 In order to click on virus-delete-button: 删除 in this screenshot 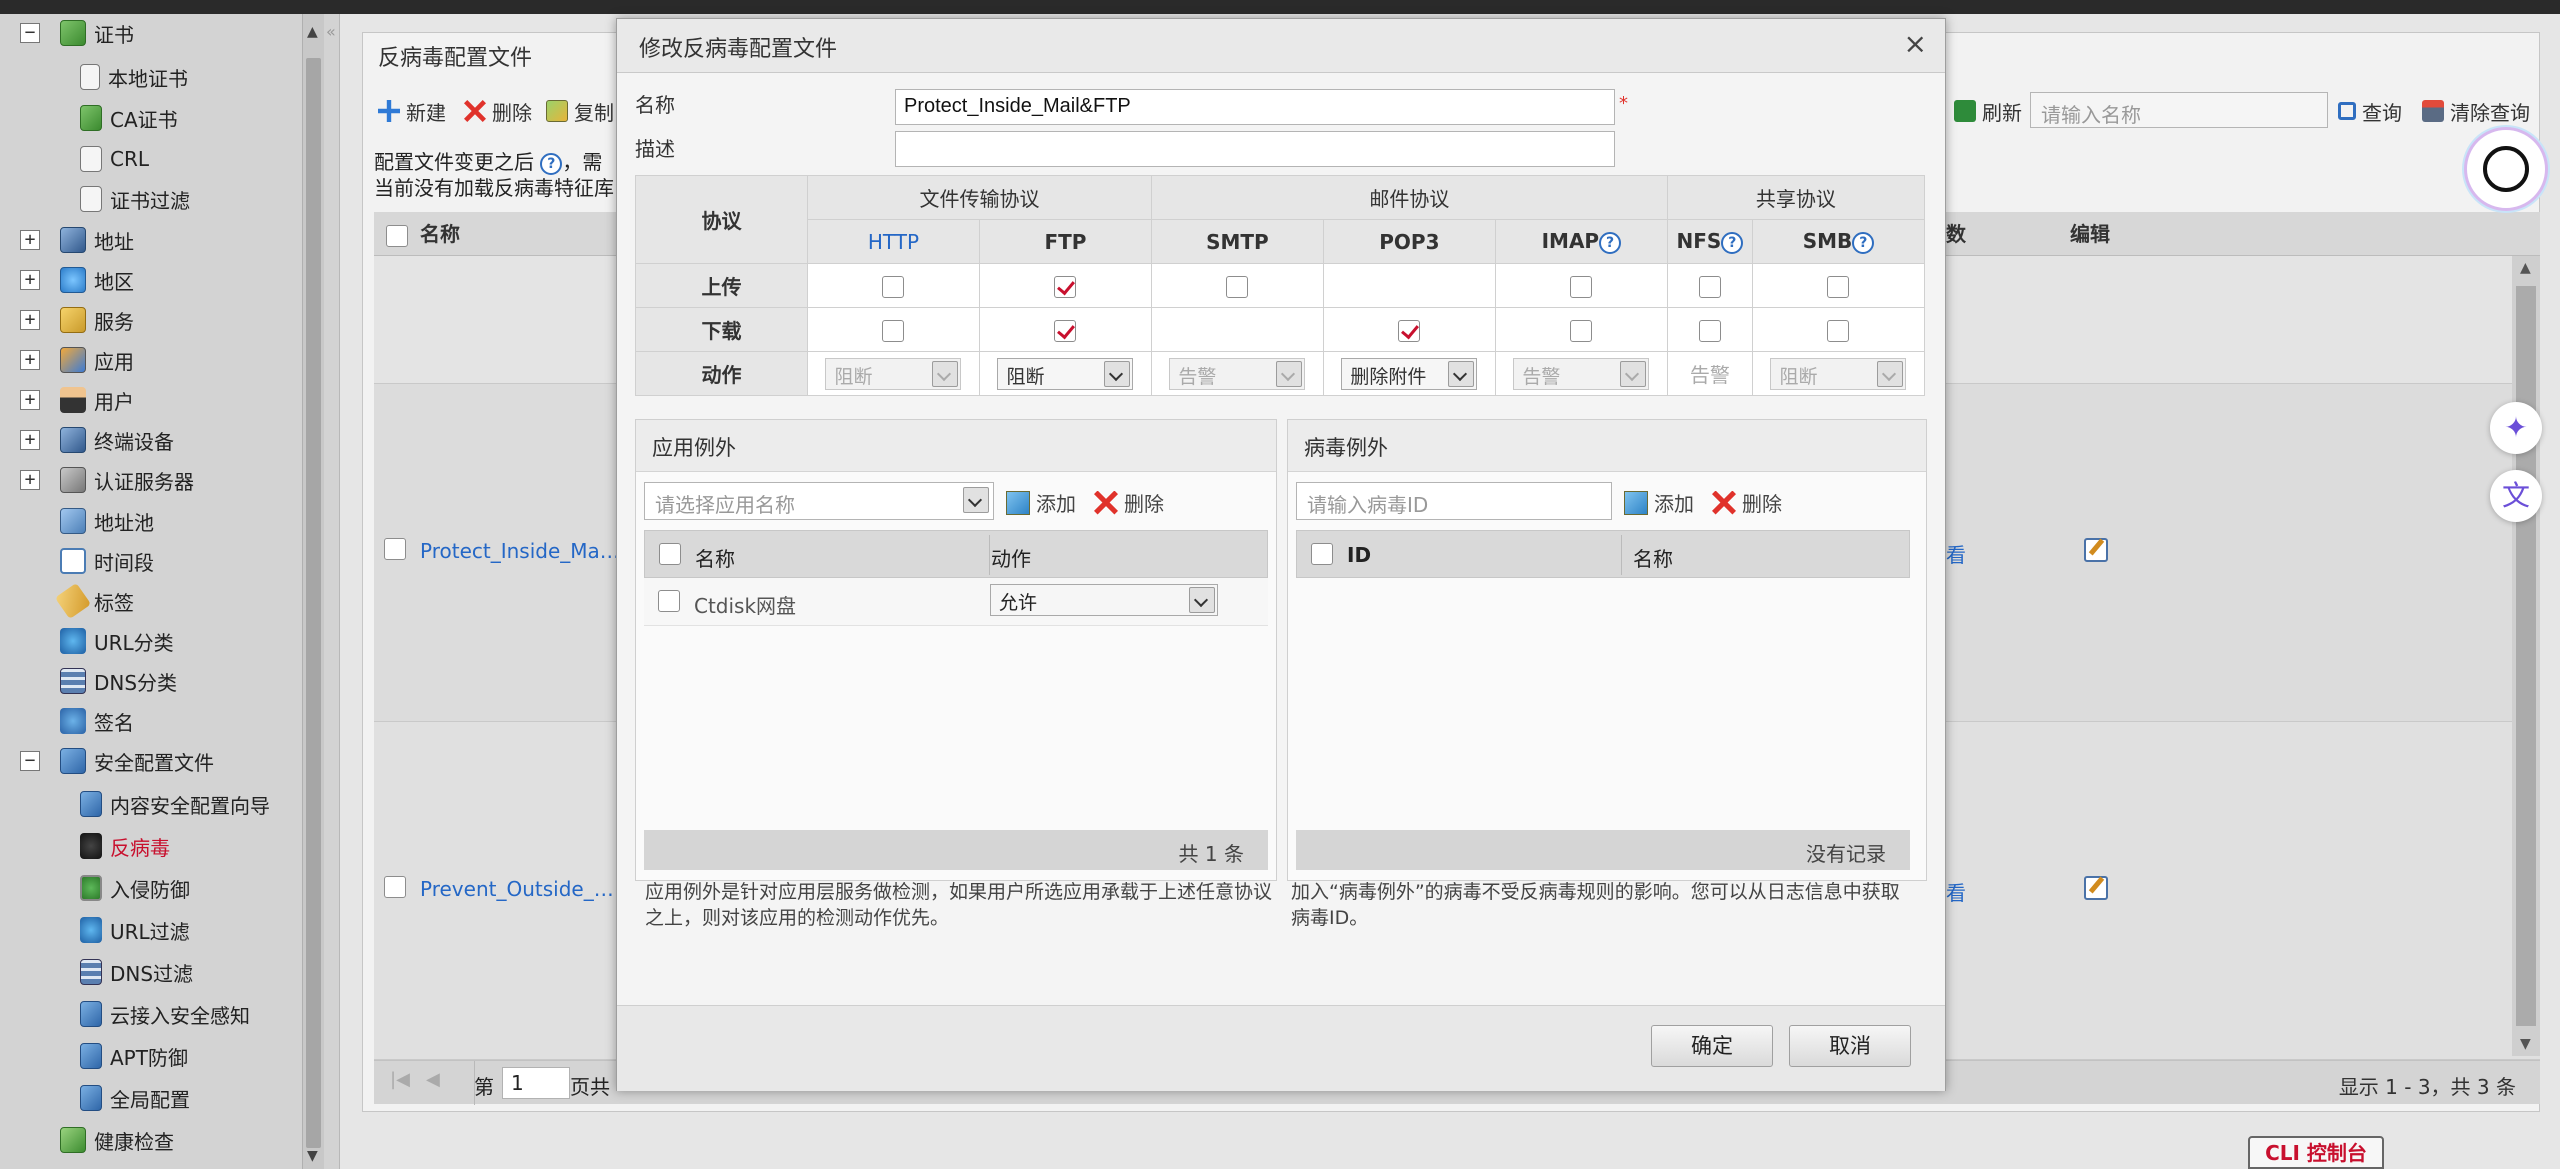, I will do `click(1747, 502)`.